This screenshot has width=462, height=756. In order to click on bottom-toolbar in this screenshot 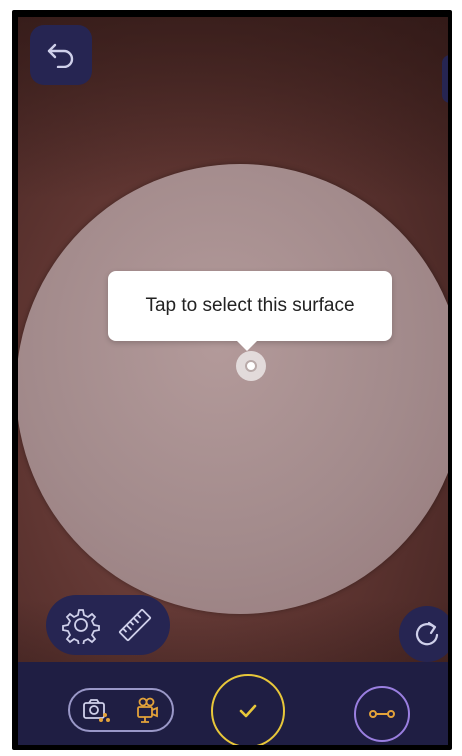, I will do `click(233, 703)`.